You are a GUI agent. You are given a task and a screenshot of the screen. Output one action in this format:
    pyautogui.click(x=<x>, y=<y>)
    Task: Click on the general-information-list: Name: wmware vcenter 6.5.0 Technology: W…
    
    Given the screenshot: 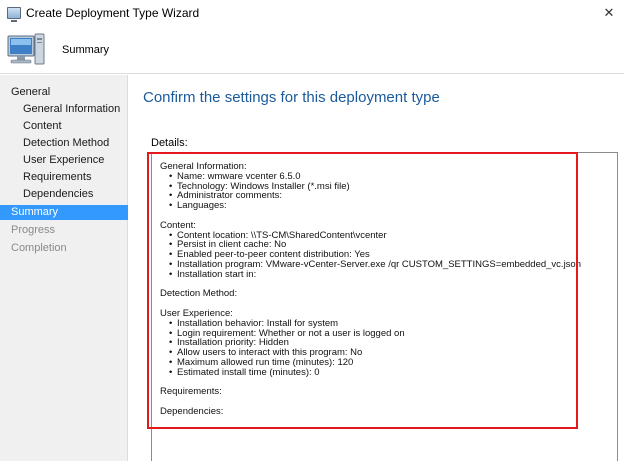 What is the action you would take?
    pyautogui.click(x=370, y=191)
    